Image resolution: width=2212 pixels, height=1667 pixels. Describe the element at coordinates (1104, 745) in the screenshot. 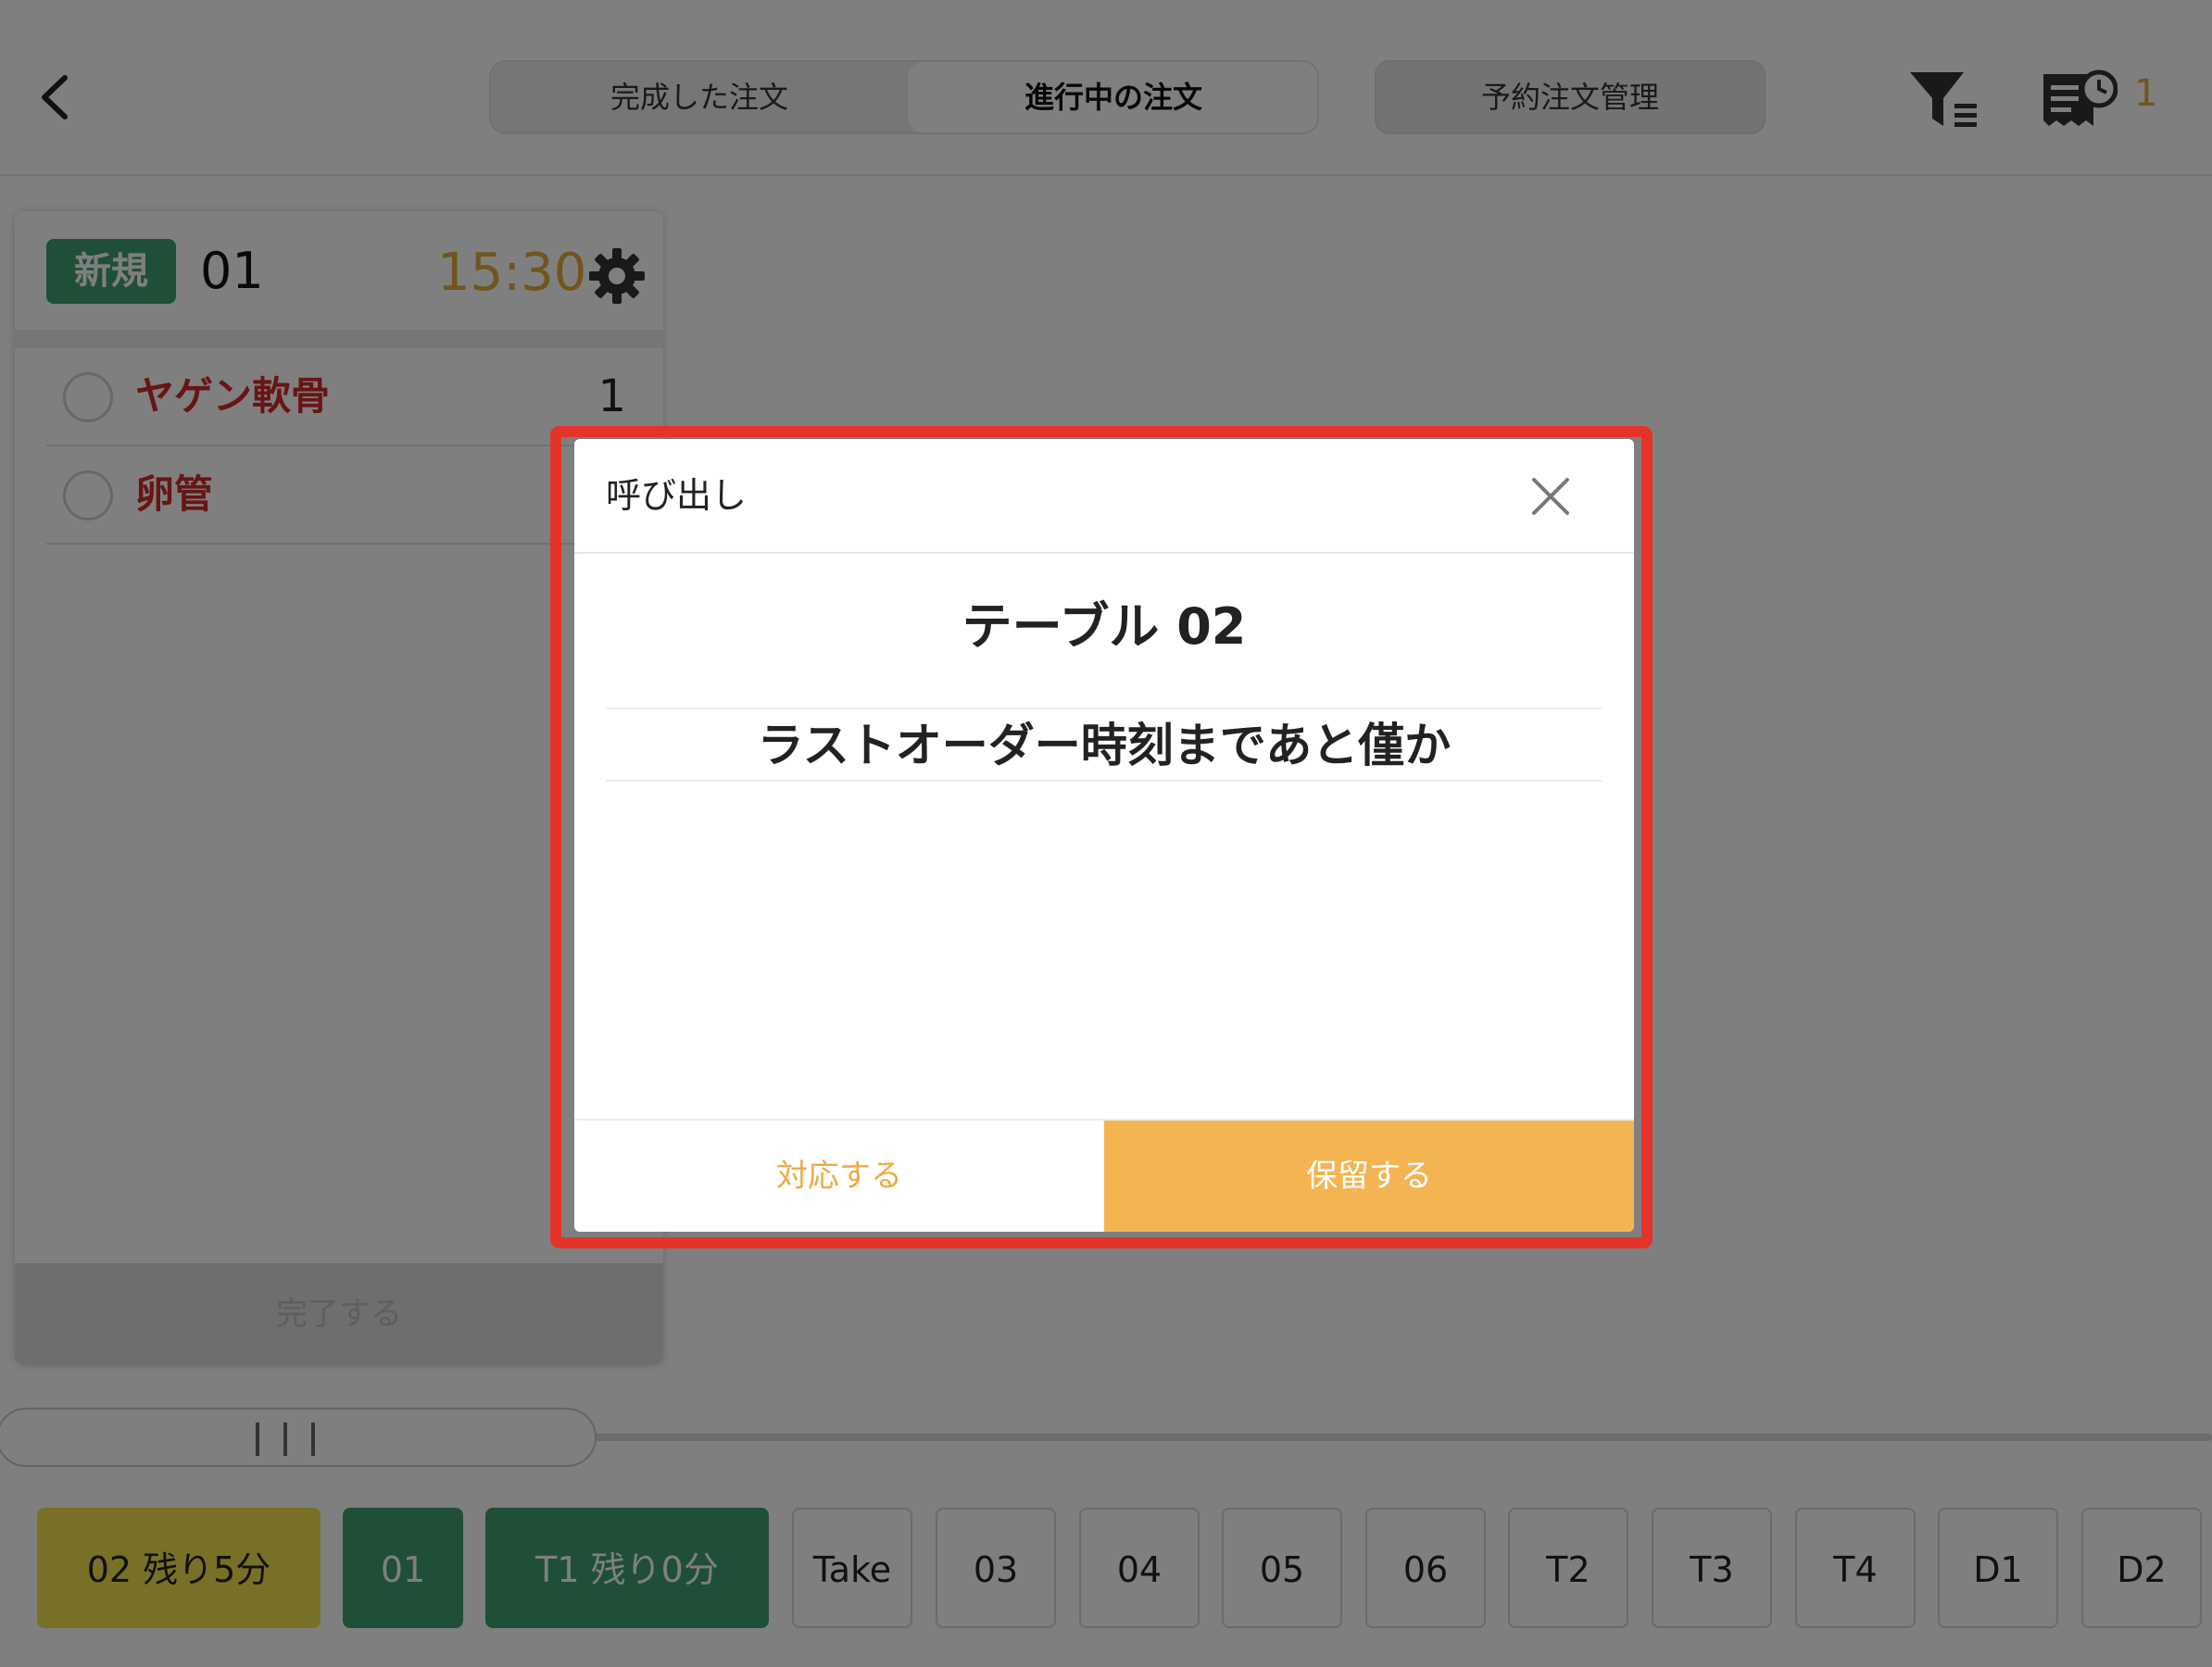

I see `dialog-message: ラストオーダー時刻まであと僅か` at that location.